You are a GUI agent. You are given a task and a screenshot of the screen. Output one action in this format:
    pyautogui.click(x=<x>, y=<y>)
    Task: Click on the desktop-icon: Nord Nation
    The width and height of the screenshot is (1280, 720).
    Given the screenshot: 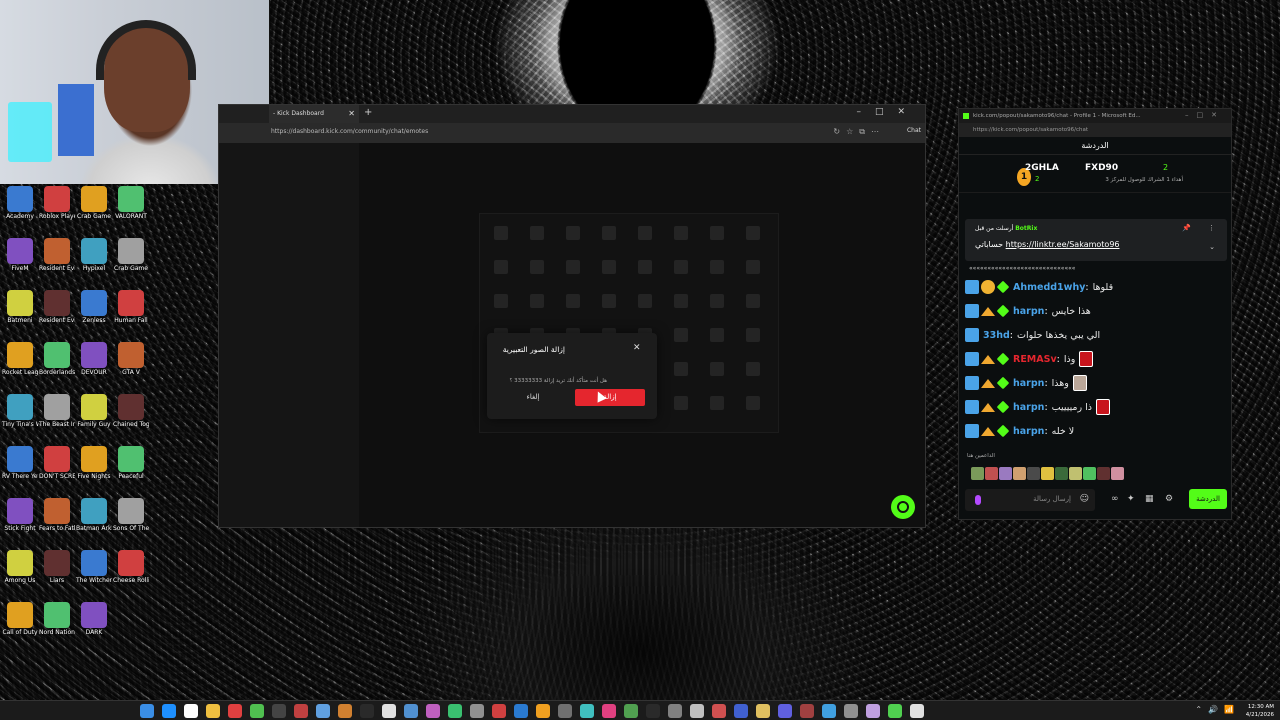 What is the action you would take?
    pyautogui.click(x=57, y=619)
    